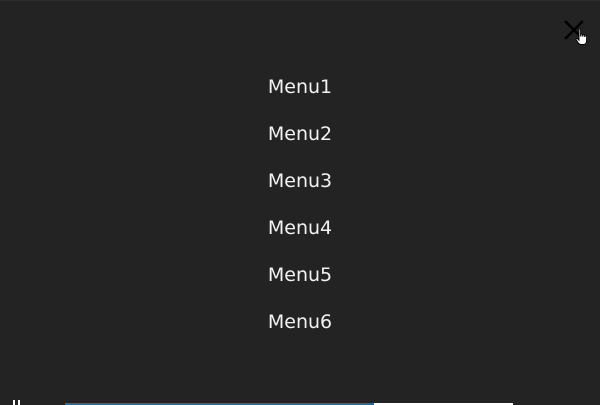  I want to click on close-button, so click(574, 30).